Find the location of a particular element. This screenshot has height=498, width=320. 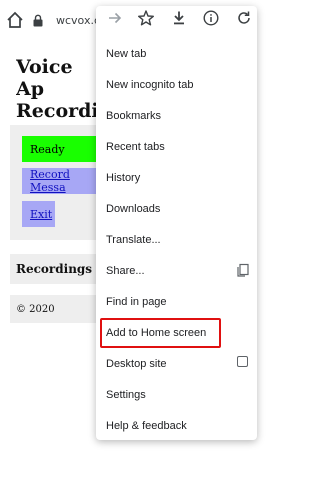

reload-icon is located at coordinates (244, 18).